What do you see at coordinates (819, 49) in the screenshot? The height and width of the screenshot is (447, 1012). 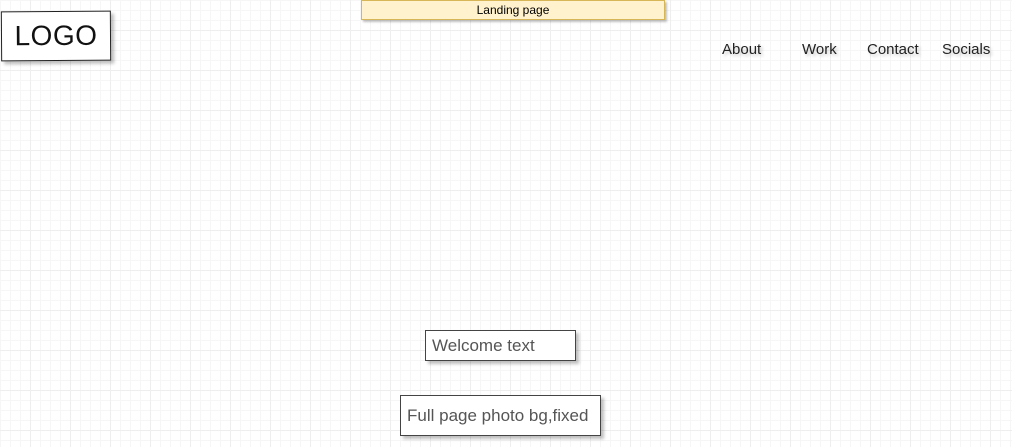 I see `nav-item-work: Work` at bounding box center [819, 49].